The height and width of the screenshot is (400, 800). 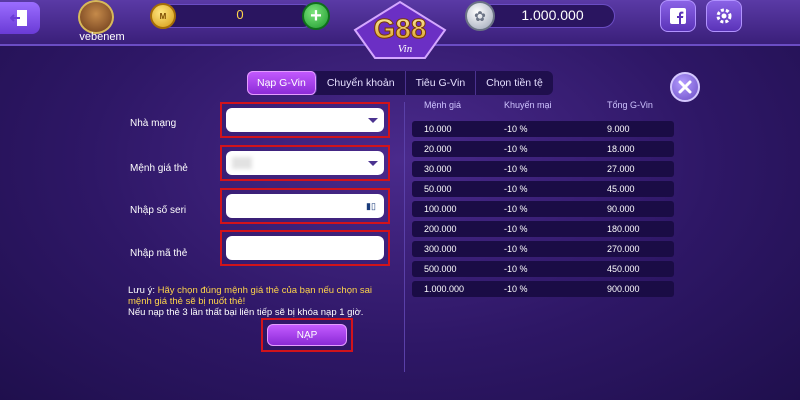 I want to click on username: vebenem, so click(x=102, y=37).